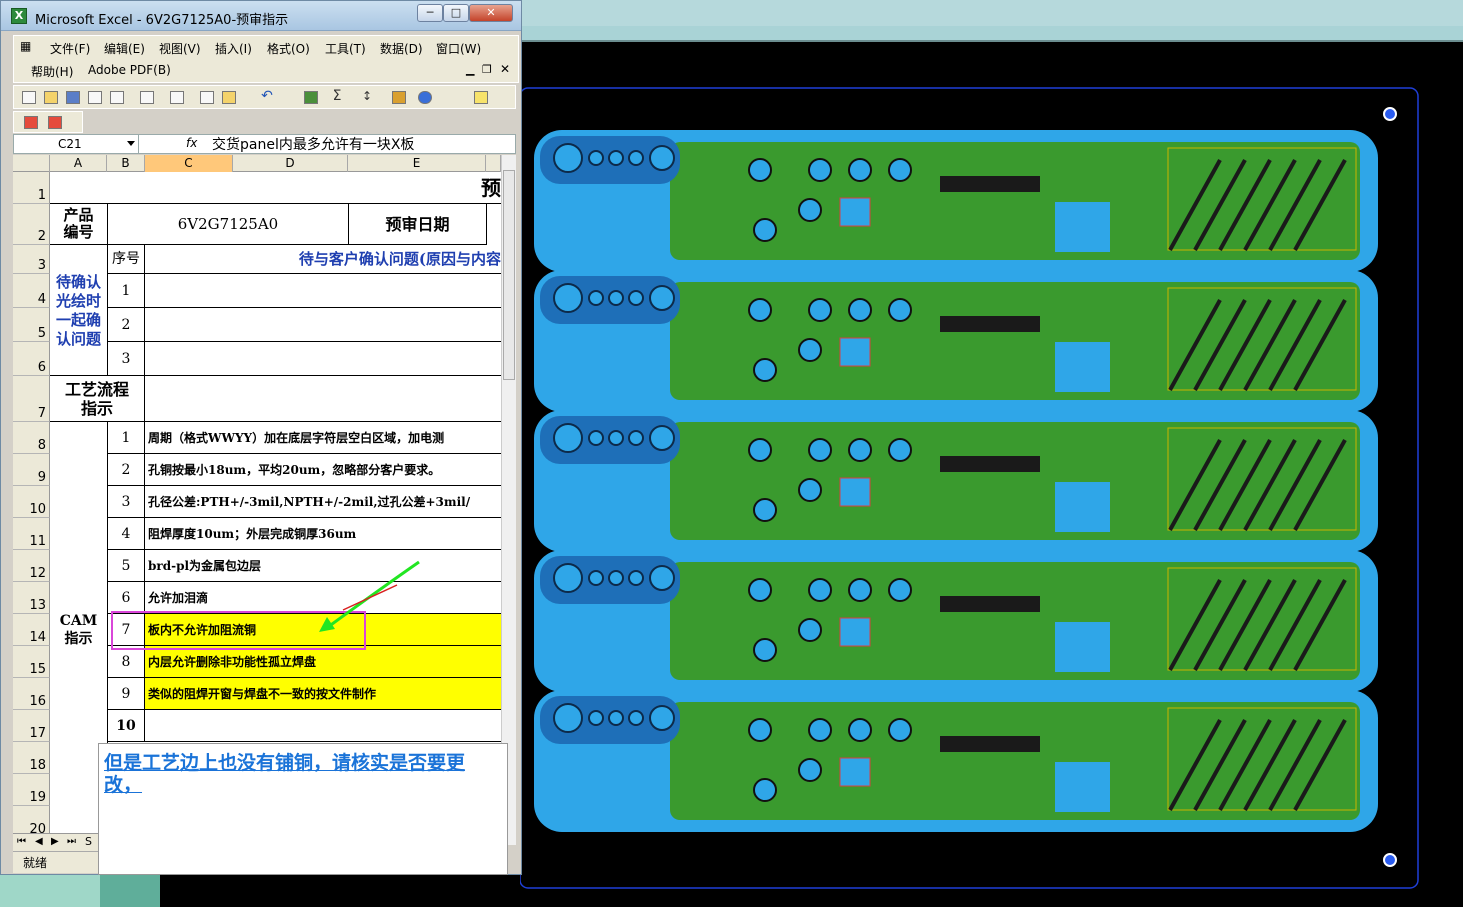  What do you see at coordinates (991, 21) in the screenshot?
I see `background-window-strip` at bounding box center [991, 21].